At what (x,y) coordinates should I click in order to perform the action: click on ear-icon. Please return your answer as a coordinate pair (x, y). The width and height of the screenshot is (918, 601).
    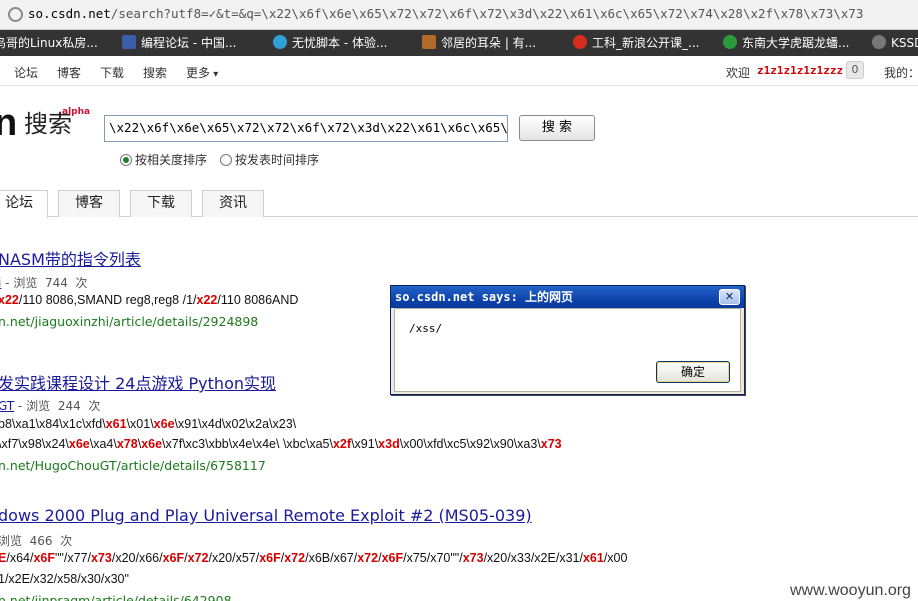
    Looking at the image, I should click on (429, 42).